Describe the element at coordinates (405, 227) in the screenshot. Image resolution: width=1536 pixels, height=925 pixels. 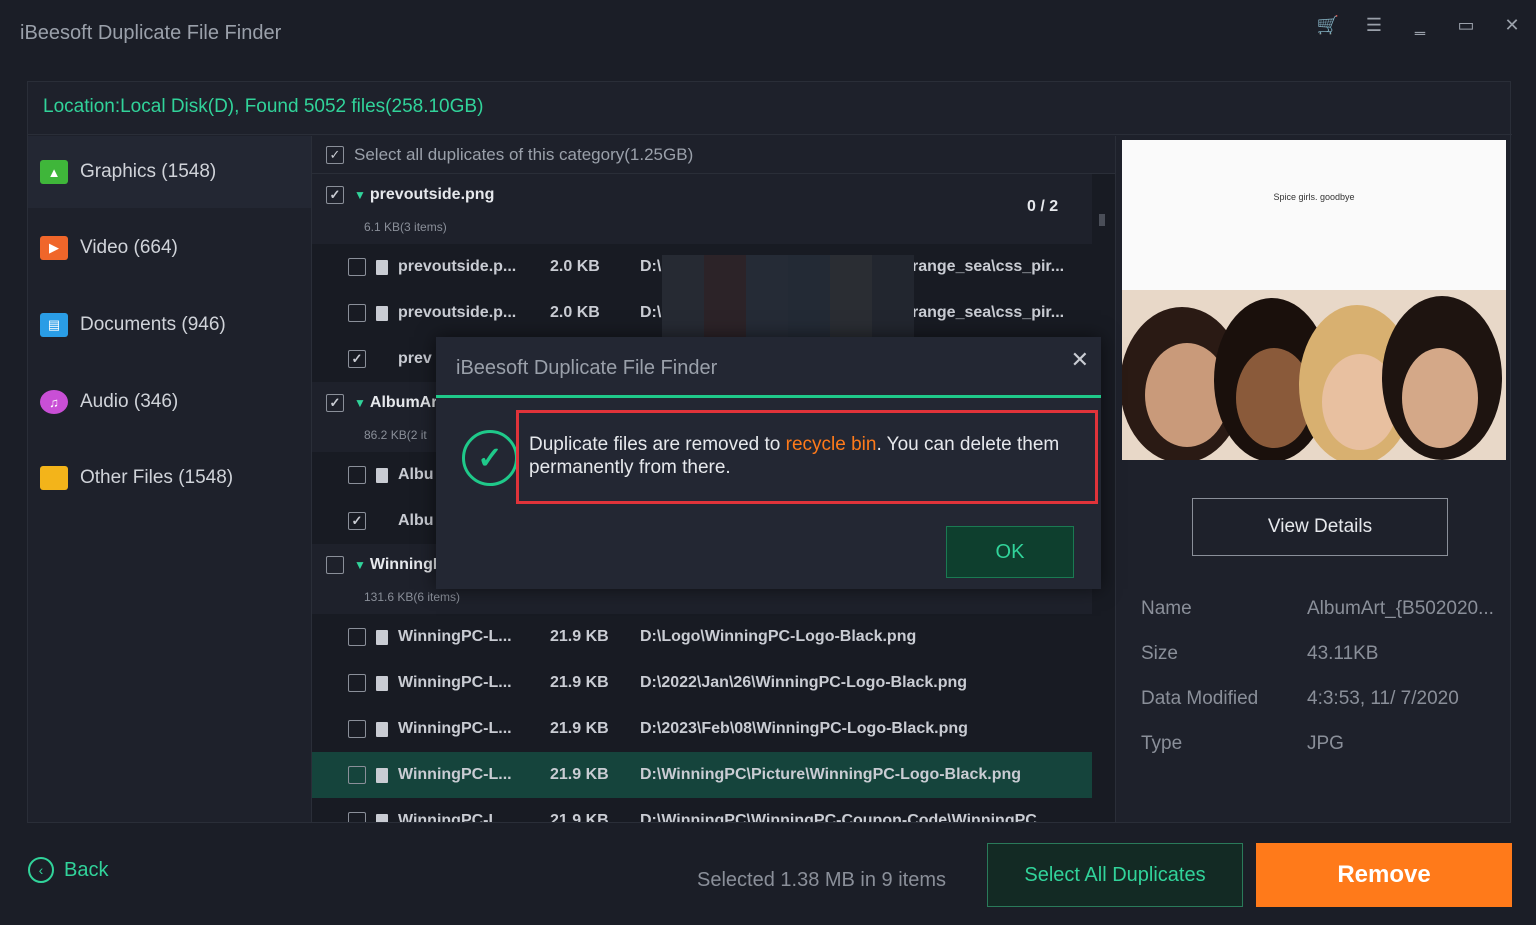
I see `group-size: 6.1 KB(3 items)` at that location.